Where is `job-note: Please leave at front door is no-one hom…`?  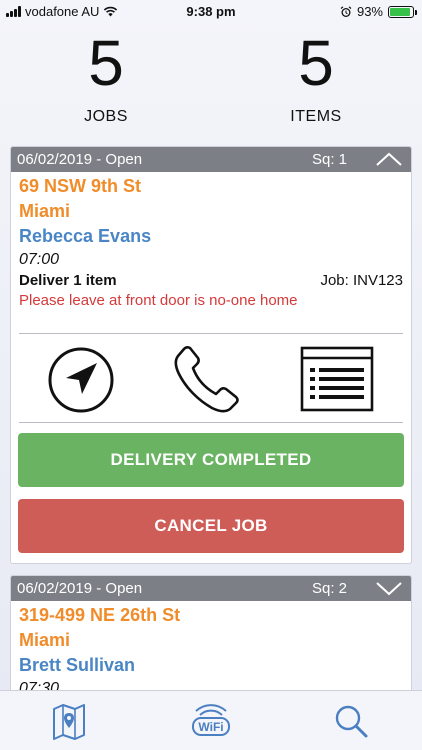 job-note: Please leave at front door is no-one hom… is located at coordinates (158, 300).